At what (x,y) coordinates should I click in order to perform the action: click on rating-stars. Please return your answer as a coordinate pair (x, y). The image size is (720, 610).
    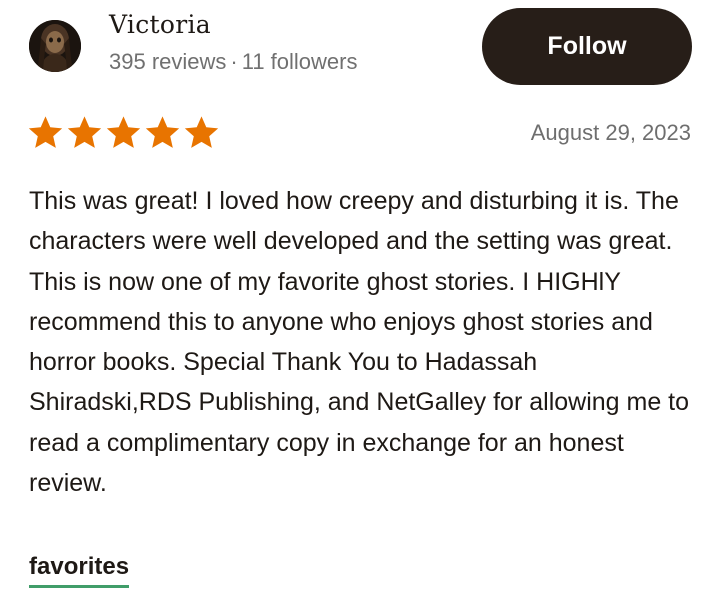
    Looking at the image, I should click on (123, 132).